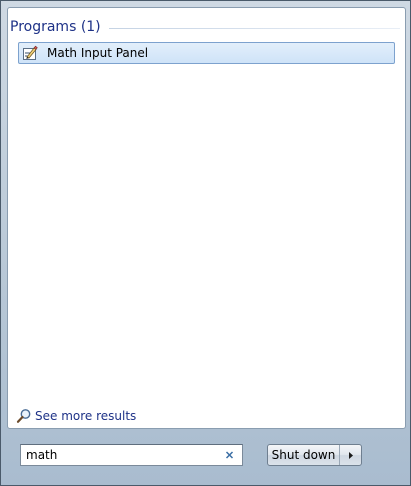 The width and height of the screenshot is (411, 486). What do you see at coordinates (86, 416) in the screenshot?
I see `see-more-label: See more results` at bounding box center [86, 416].